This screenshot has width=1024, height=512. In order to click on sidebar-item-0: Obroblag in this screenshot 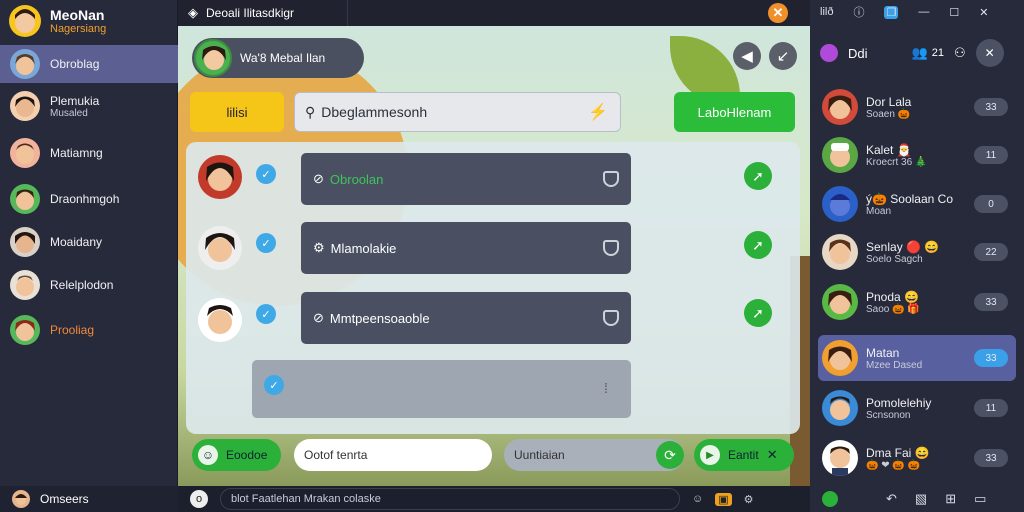, I will do `click(89, 64)`.